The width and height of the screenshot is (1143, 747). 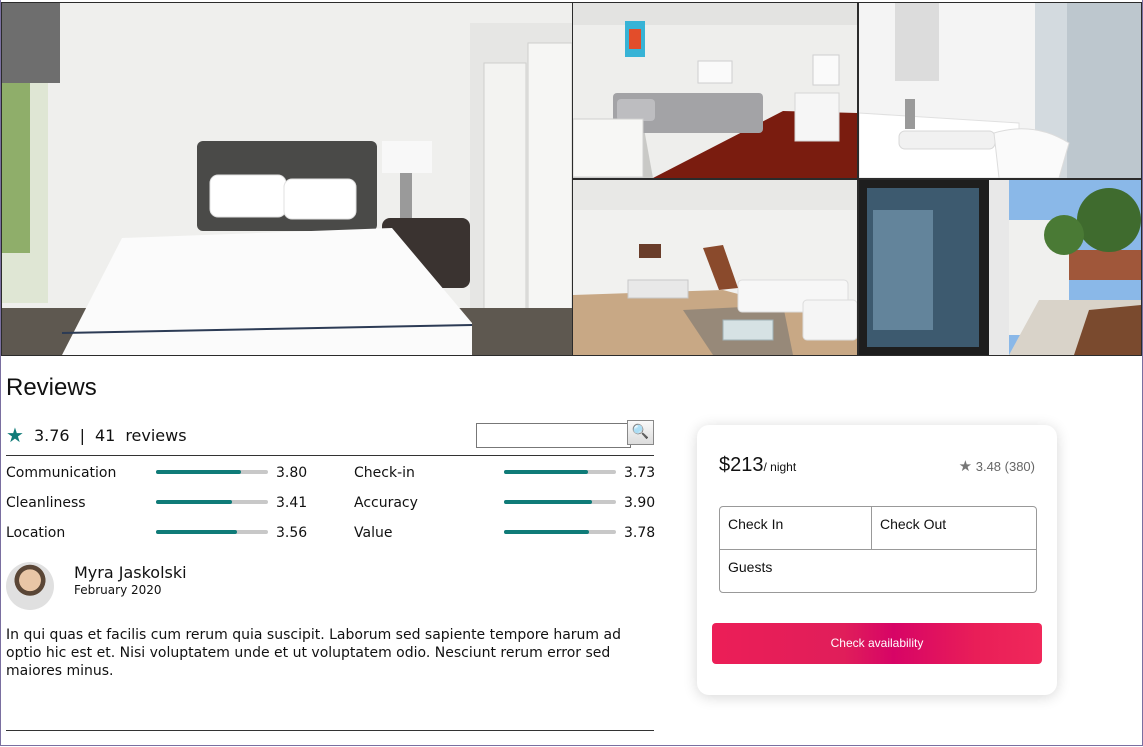 I want to click on check-in-label: Check In, so click(x=756, y=524).